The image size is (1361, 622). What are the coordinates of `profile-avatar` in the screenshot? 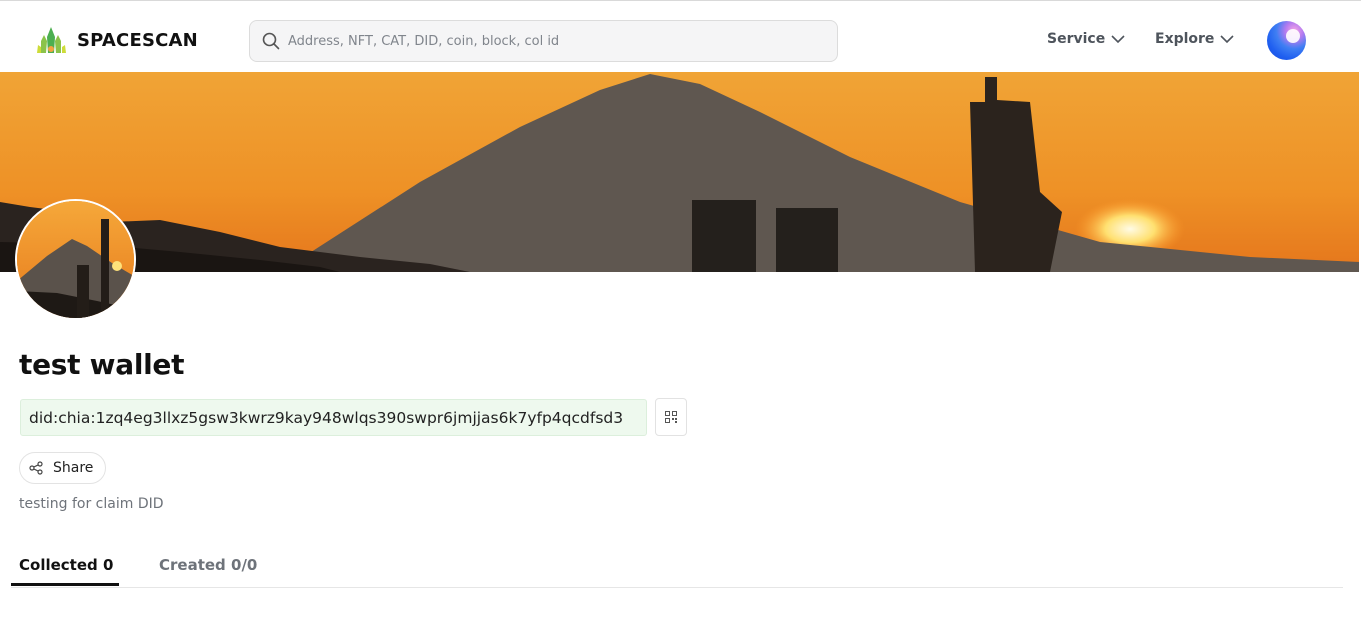 It's located at (75, 259).